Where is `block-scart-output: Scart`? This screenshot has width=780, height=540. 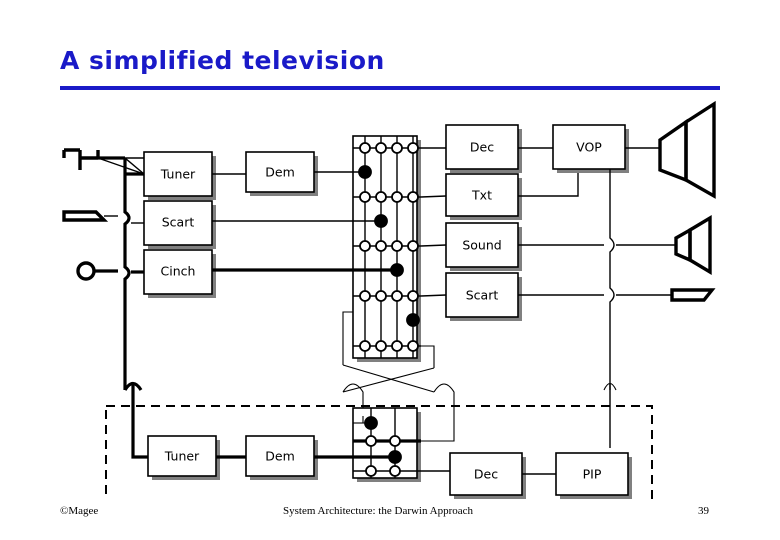
block-scart-output: Scart is located at coordinates (483, 296).